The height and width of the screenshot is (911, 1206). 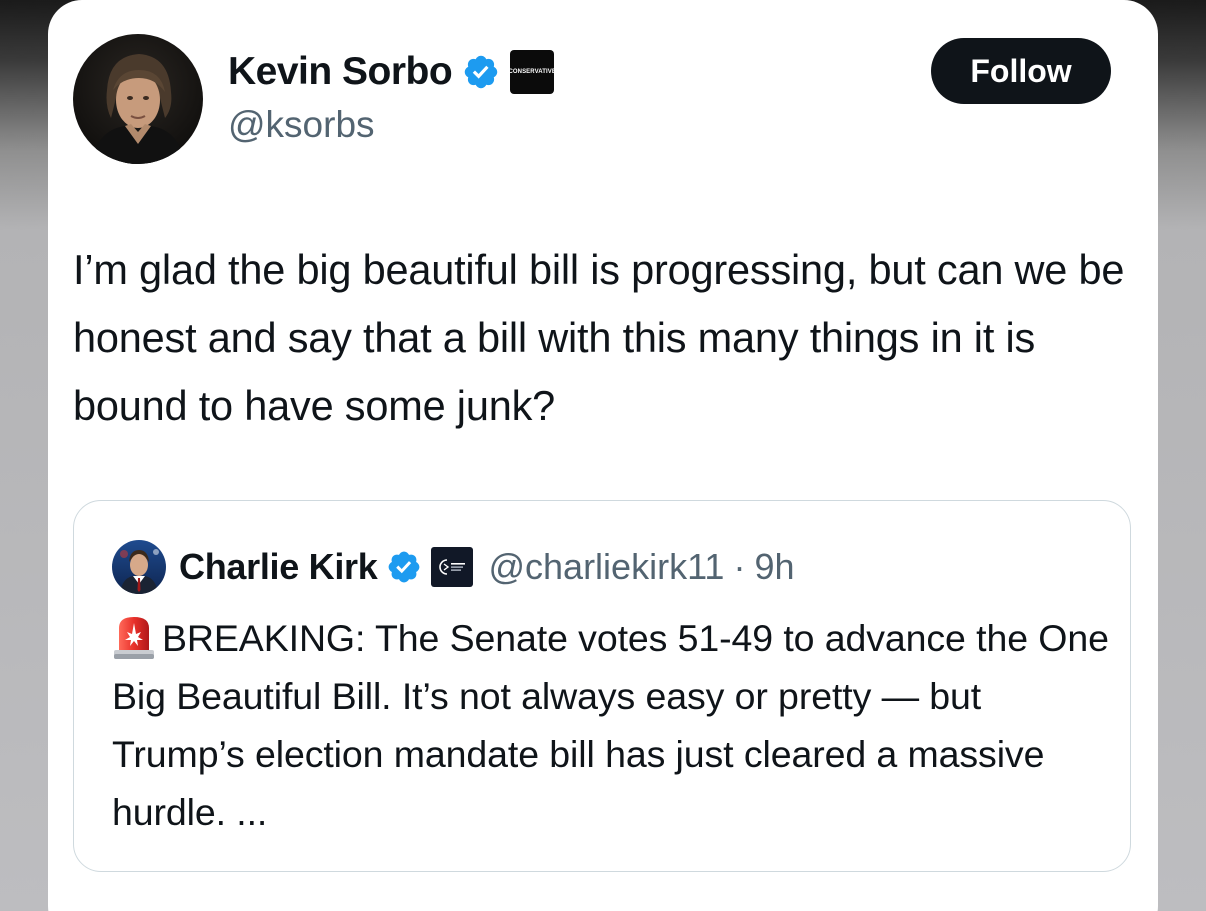 I want to click on organization-logo-icon, so click(x=452, y=567).